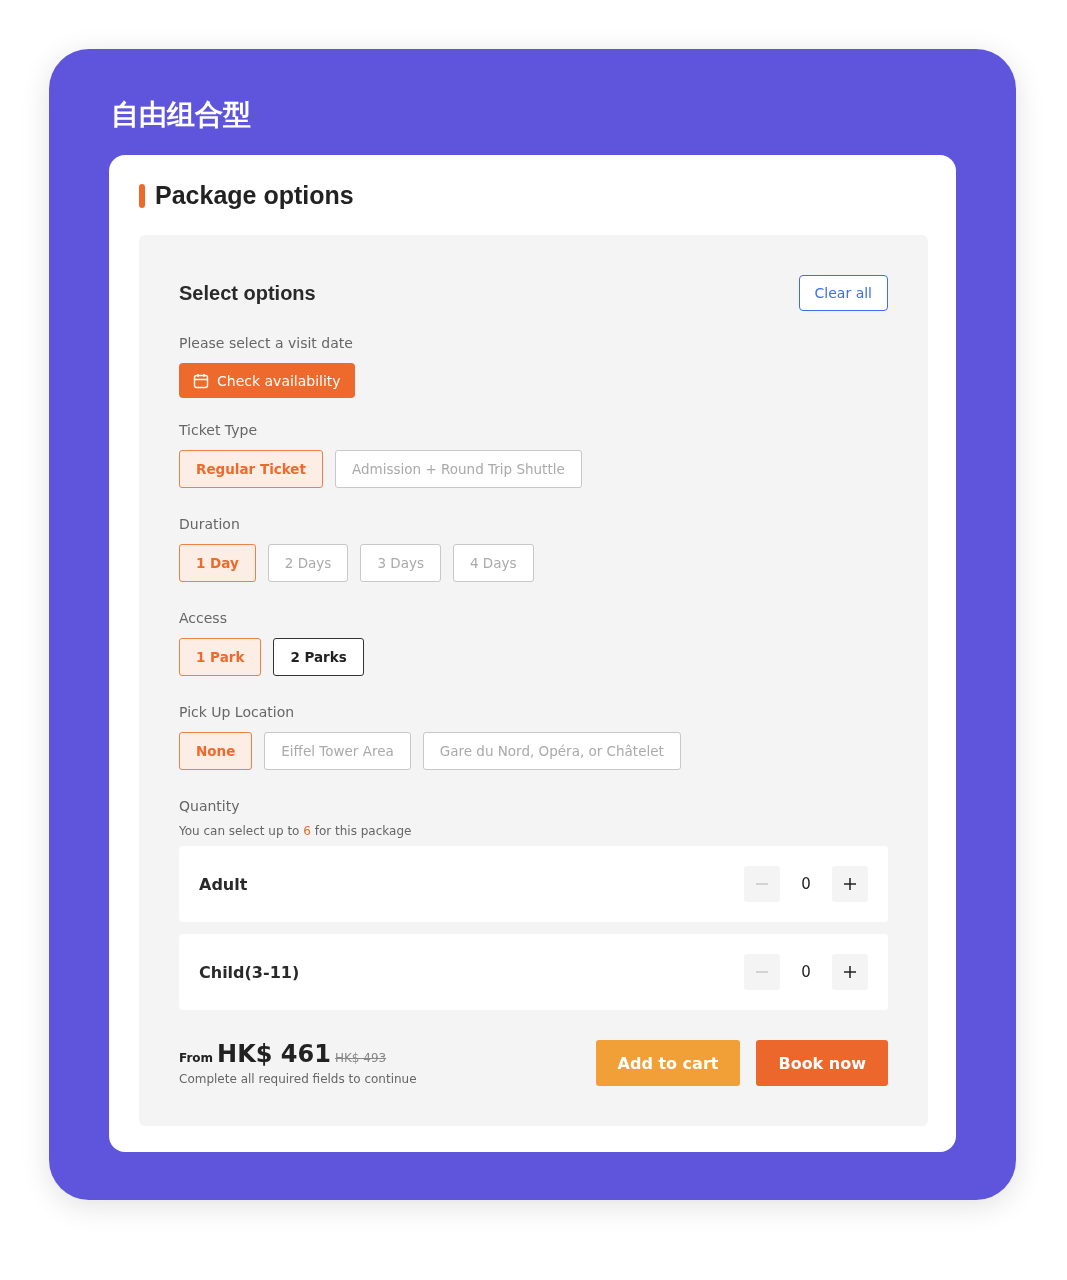 Image resolution: width=1067 pixels, height=1280 pixels. What do you see at coordinates (216, 751) in the screenshot?
I see `option-chip: None` at bounding box center [216, 751].